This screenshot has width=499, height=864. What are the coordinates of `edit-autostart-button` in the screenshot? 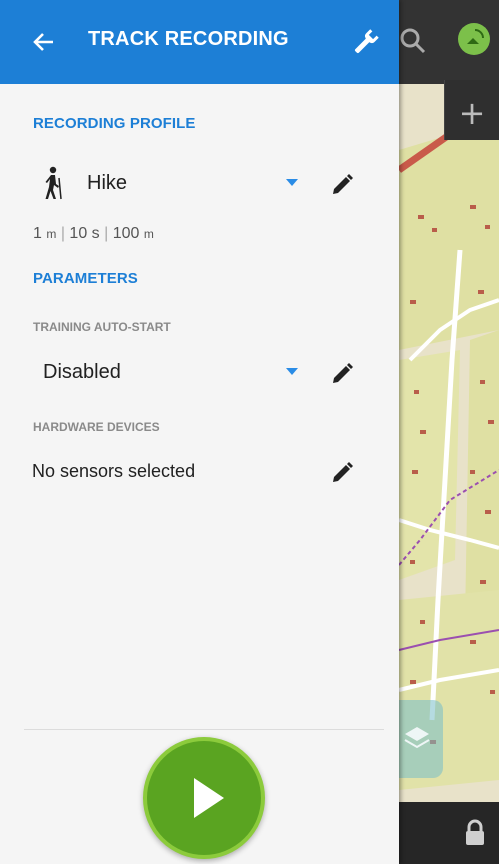 It's located at (342, 374).